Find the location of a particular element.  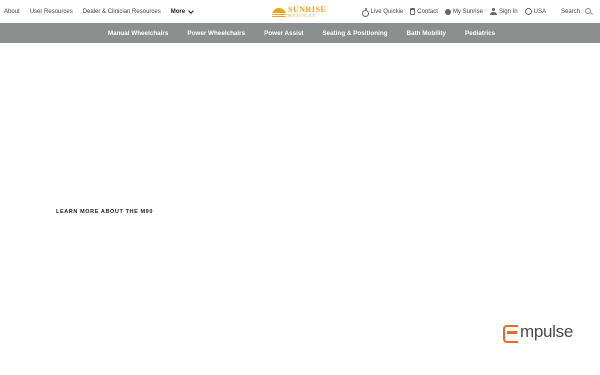

search-icon is located at coordinates (588, 11).